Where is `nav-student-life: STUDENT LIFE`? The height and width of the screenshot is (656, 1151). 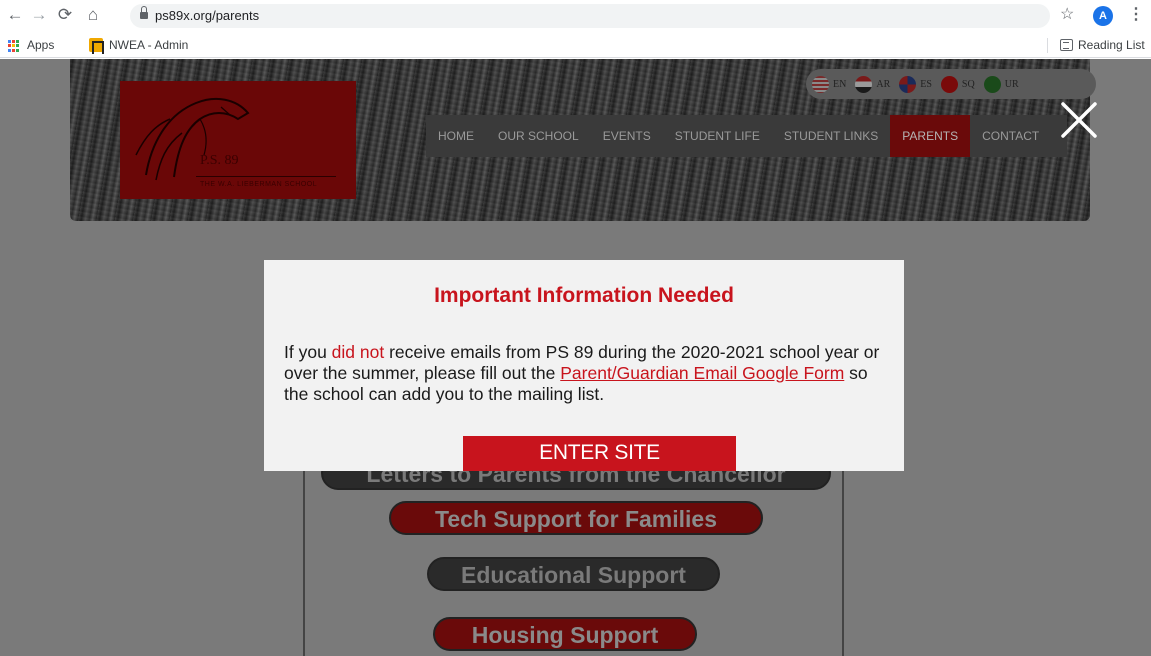
nav-student-life: STUDENT LIFE is located at coordinates (717, 136).